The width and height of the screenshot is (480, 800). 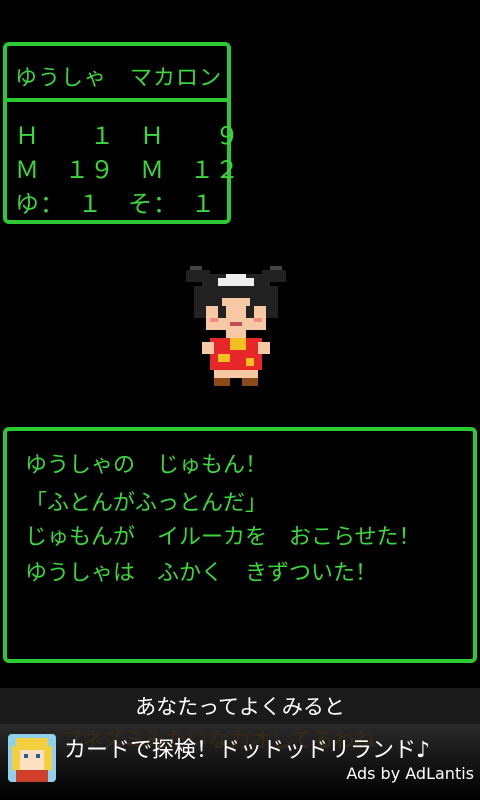 What do you see at coordinates (410, 773) in the screenshot?
I see `ad-credit: Ads by AdLantis` at bounding box center [410, 773].